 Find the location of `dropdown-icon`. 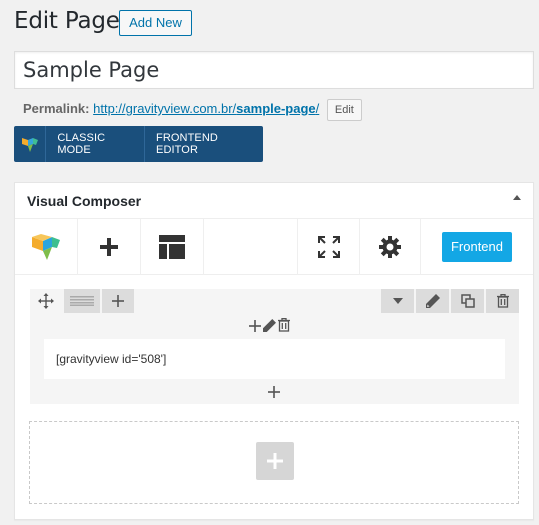

dropdown-icon is located at coordinates (397, 301).